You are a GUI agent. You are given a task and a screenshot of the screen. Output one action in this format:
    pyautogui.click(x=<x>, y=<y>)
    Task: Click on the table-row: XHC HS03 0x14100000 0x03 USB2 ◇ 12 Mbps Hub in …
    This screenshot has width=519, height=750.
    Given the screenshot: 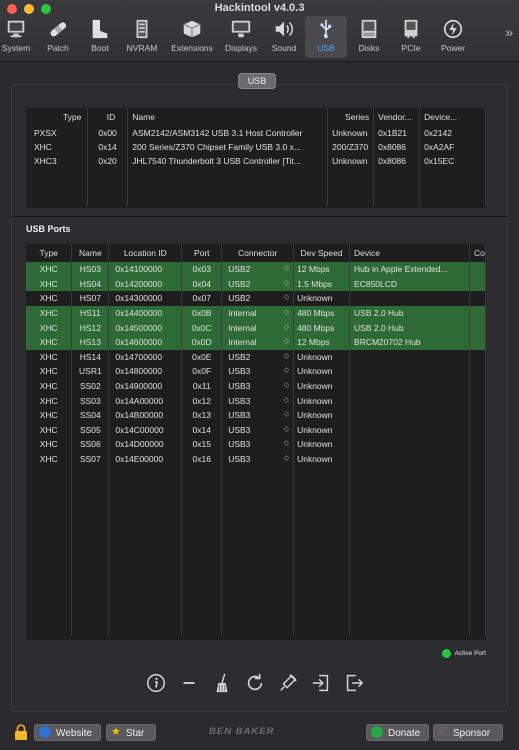 What is the action you would take?
    pyautogui.click(x=256, y=269)
    